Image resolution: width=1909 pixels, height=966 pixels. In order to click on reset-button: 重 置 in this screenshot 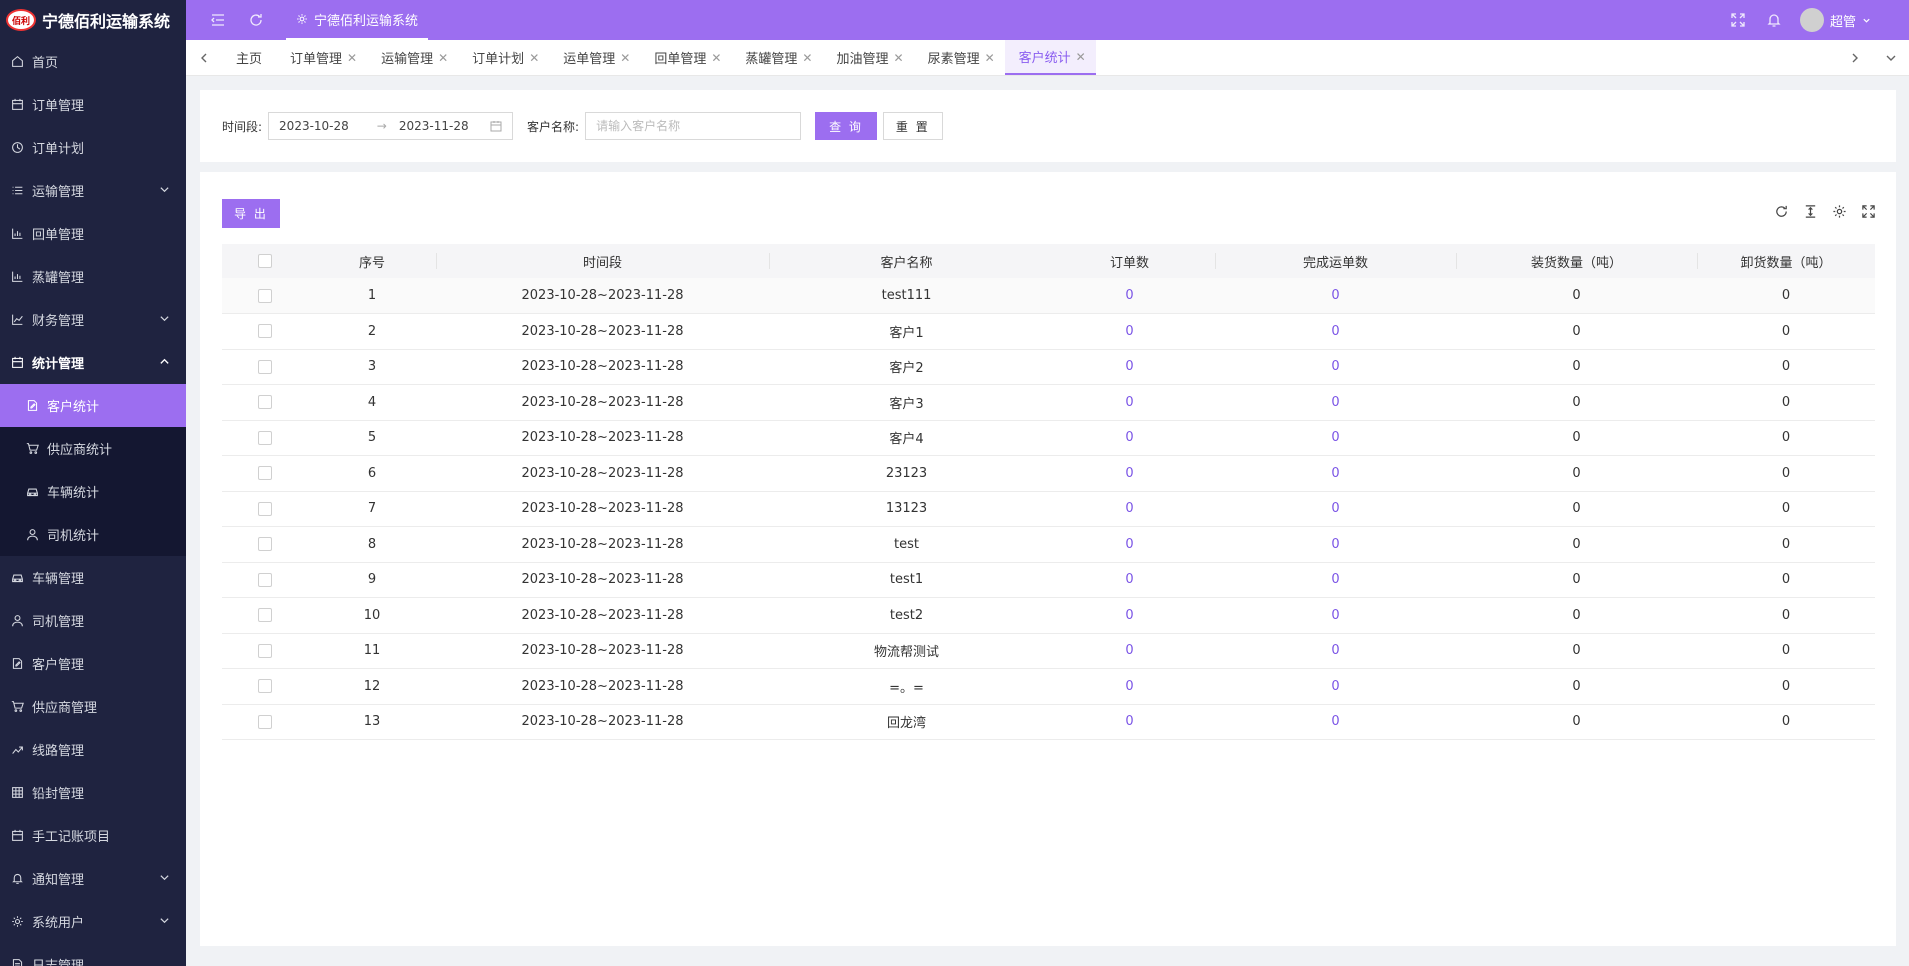, I will do `click(912, 126)`.